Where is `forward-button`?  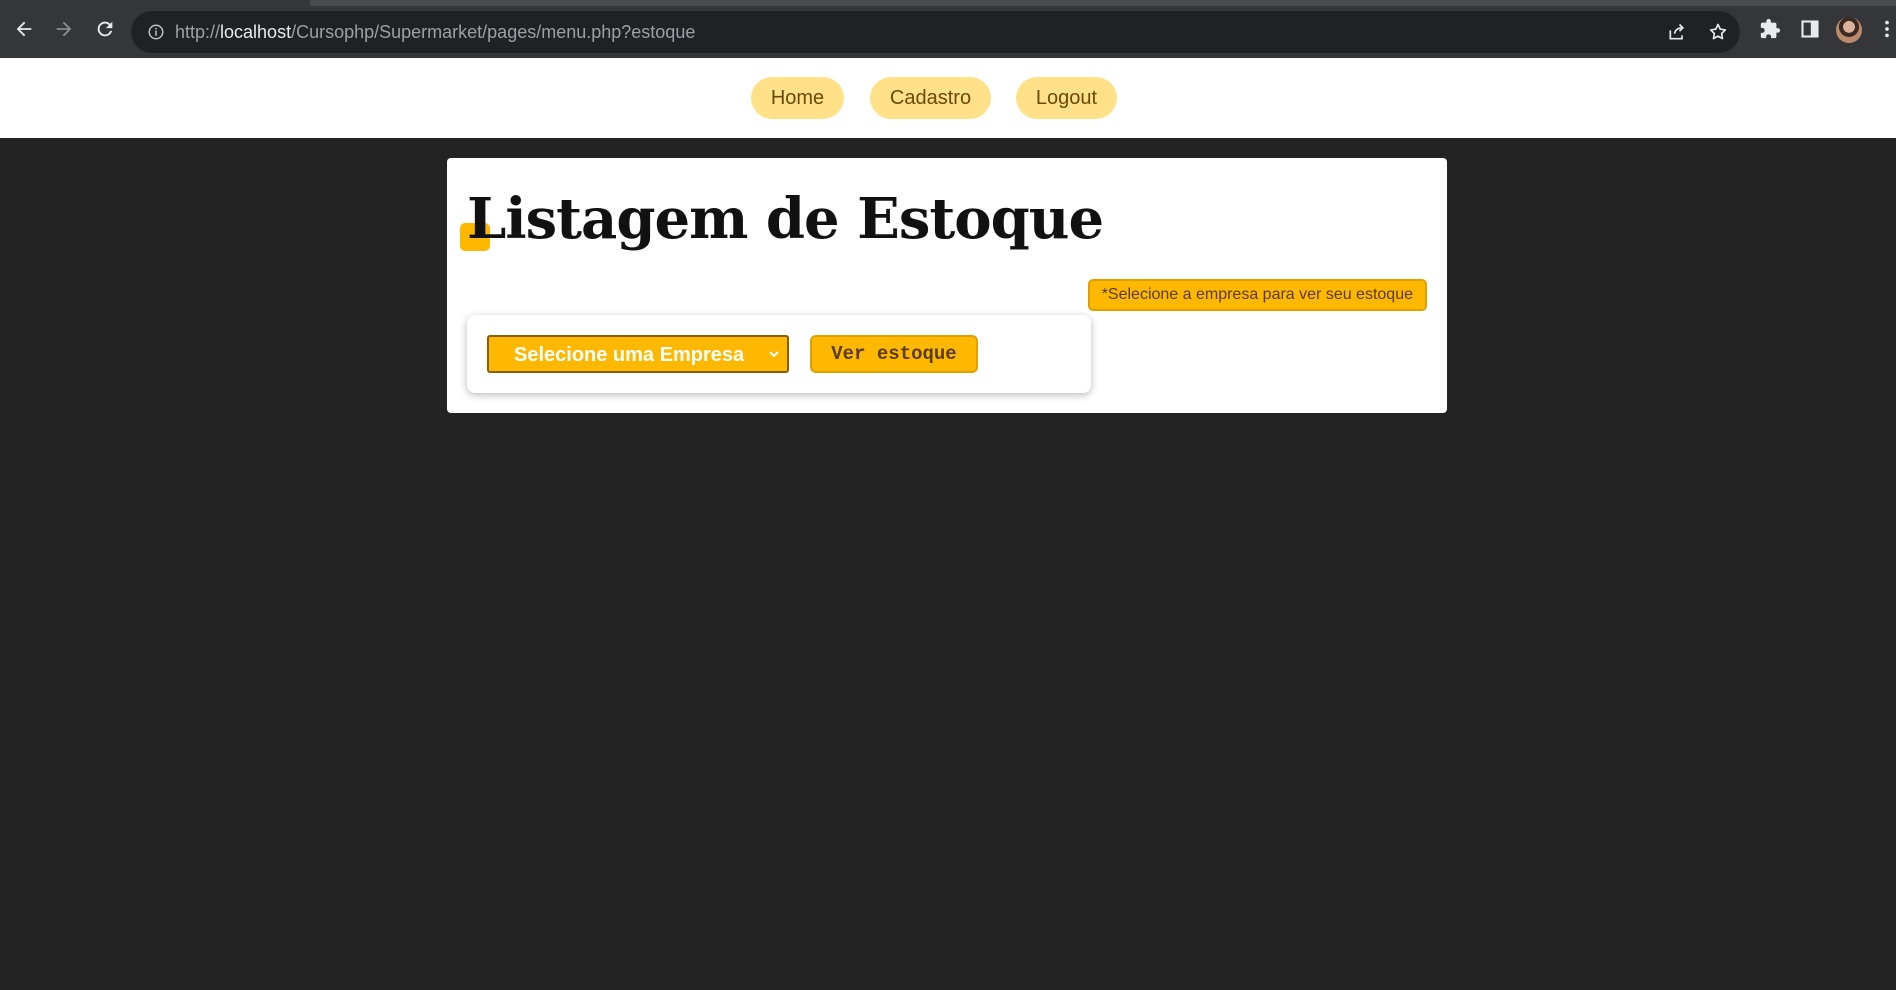
forward-button is located at coordinates (64, 29).